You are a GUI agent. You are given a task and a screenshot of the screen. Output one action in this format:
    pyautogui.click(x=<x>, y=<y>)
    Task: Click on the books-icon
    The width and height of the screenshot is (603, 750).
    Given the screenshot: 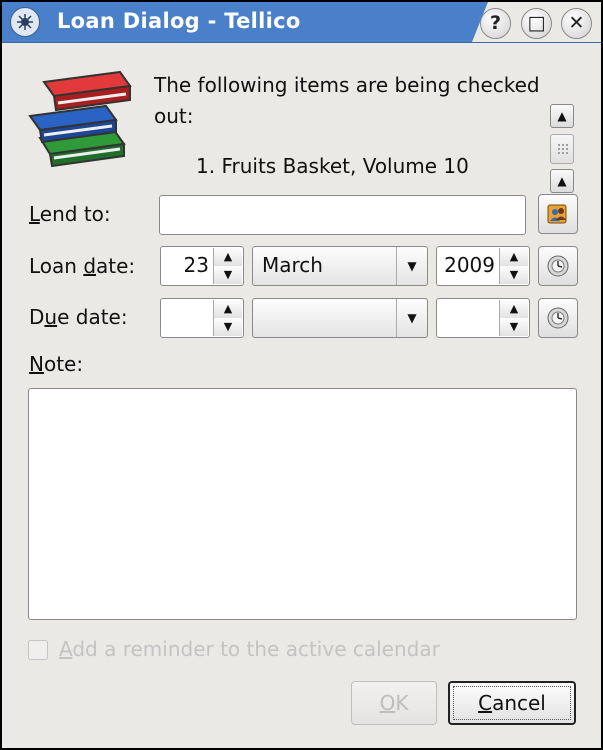 What is the action you would take?
    pyautogui.click(x=80, y=119)
    